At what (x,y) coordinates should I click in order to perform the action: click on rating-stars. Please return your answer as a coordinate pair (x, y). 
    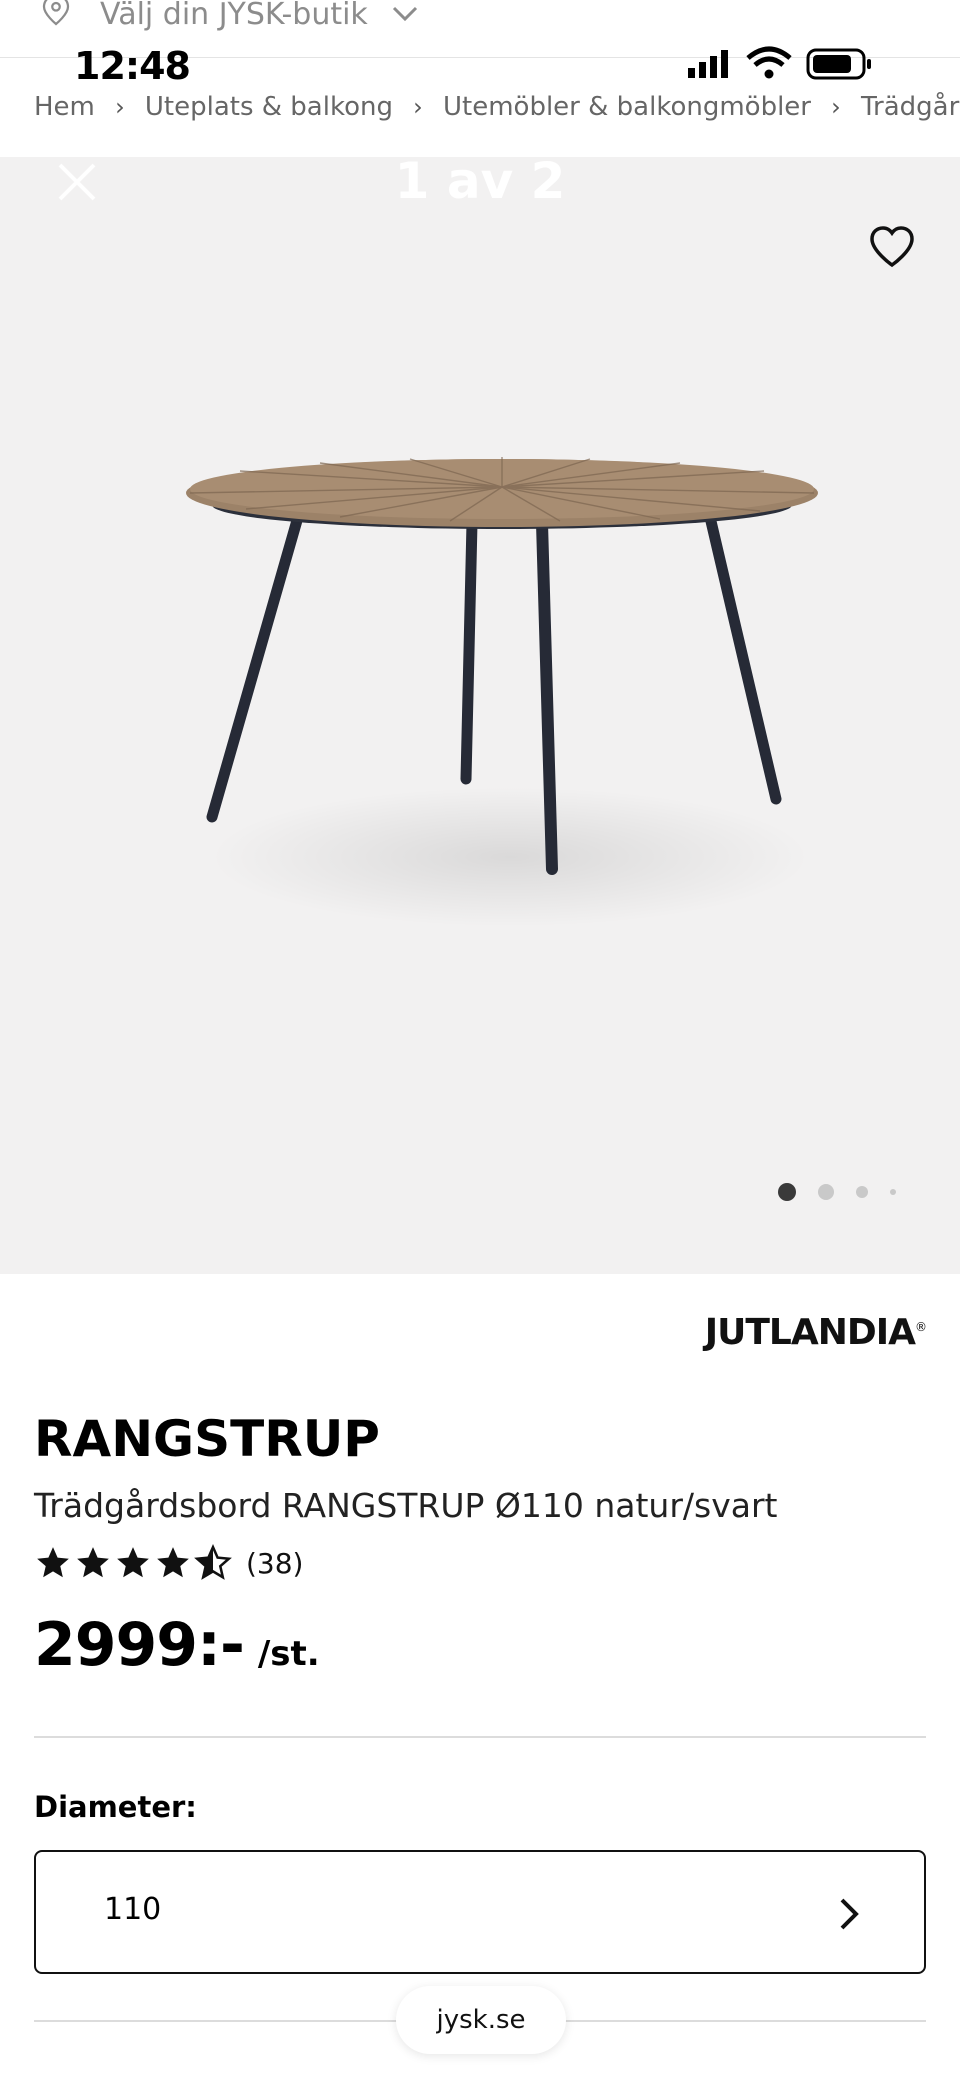
    Looking at the image, I should click on (133, 1563).